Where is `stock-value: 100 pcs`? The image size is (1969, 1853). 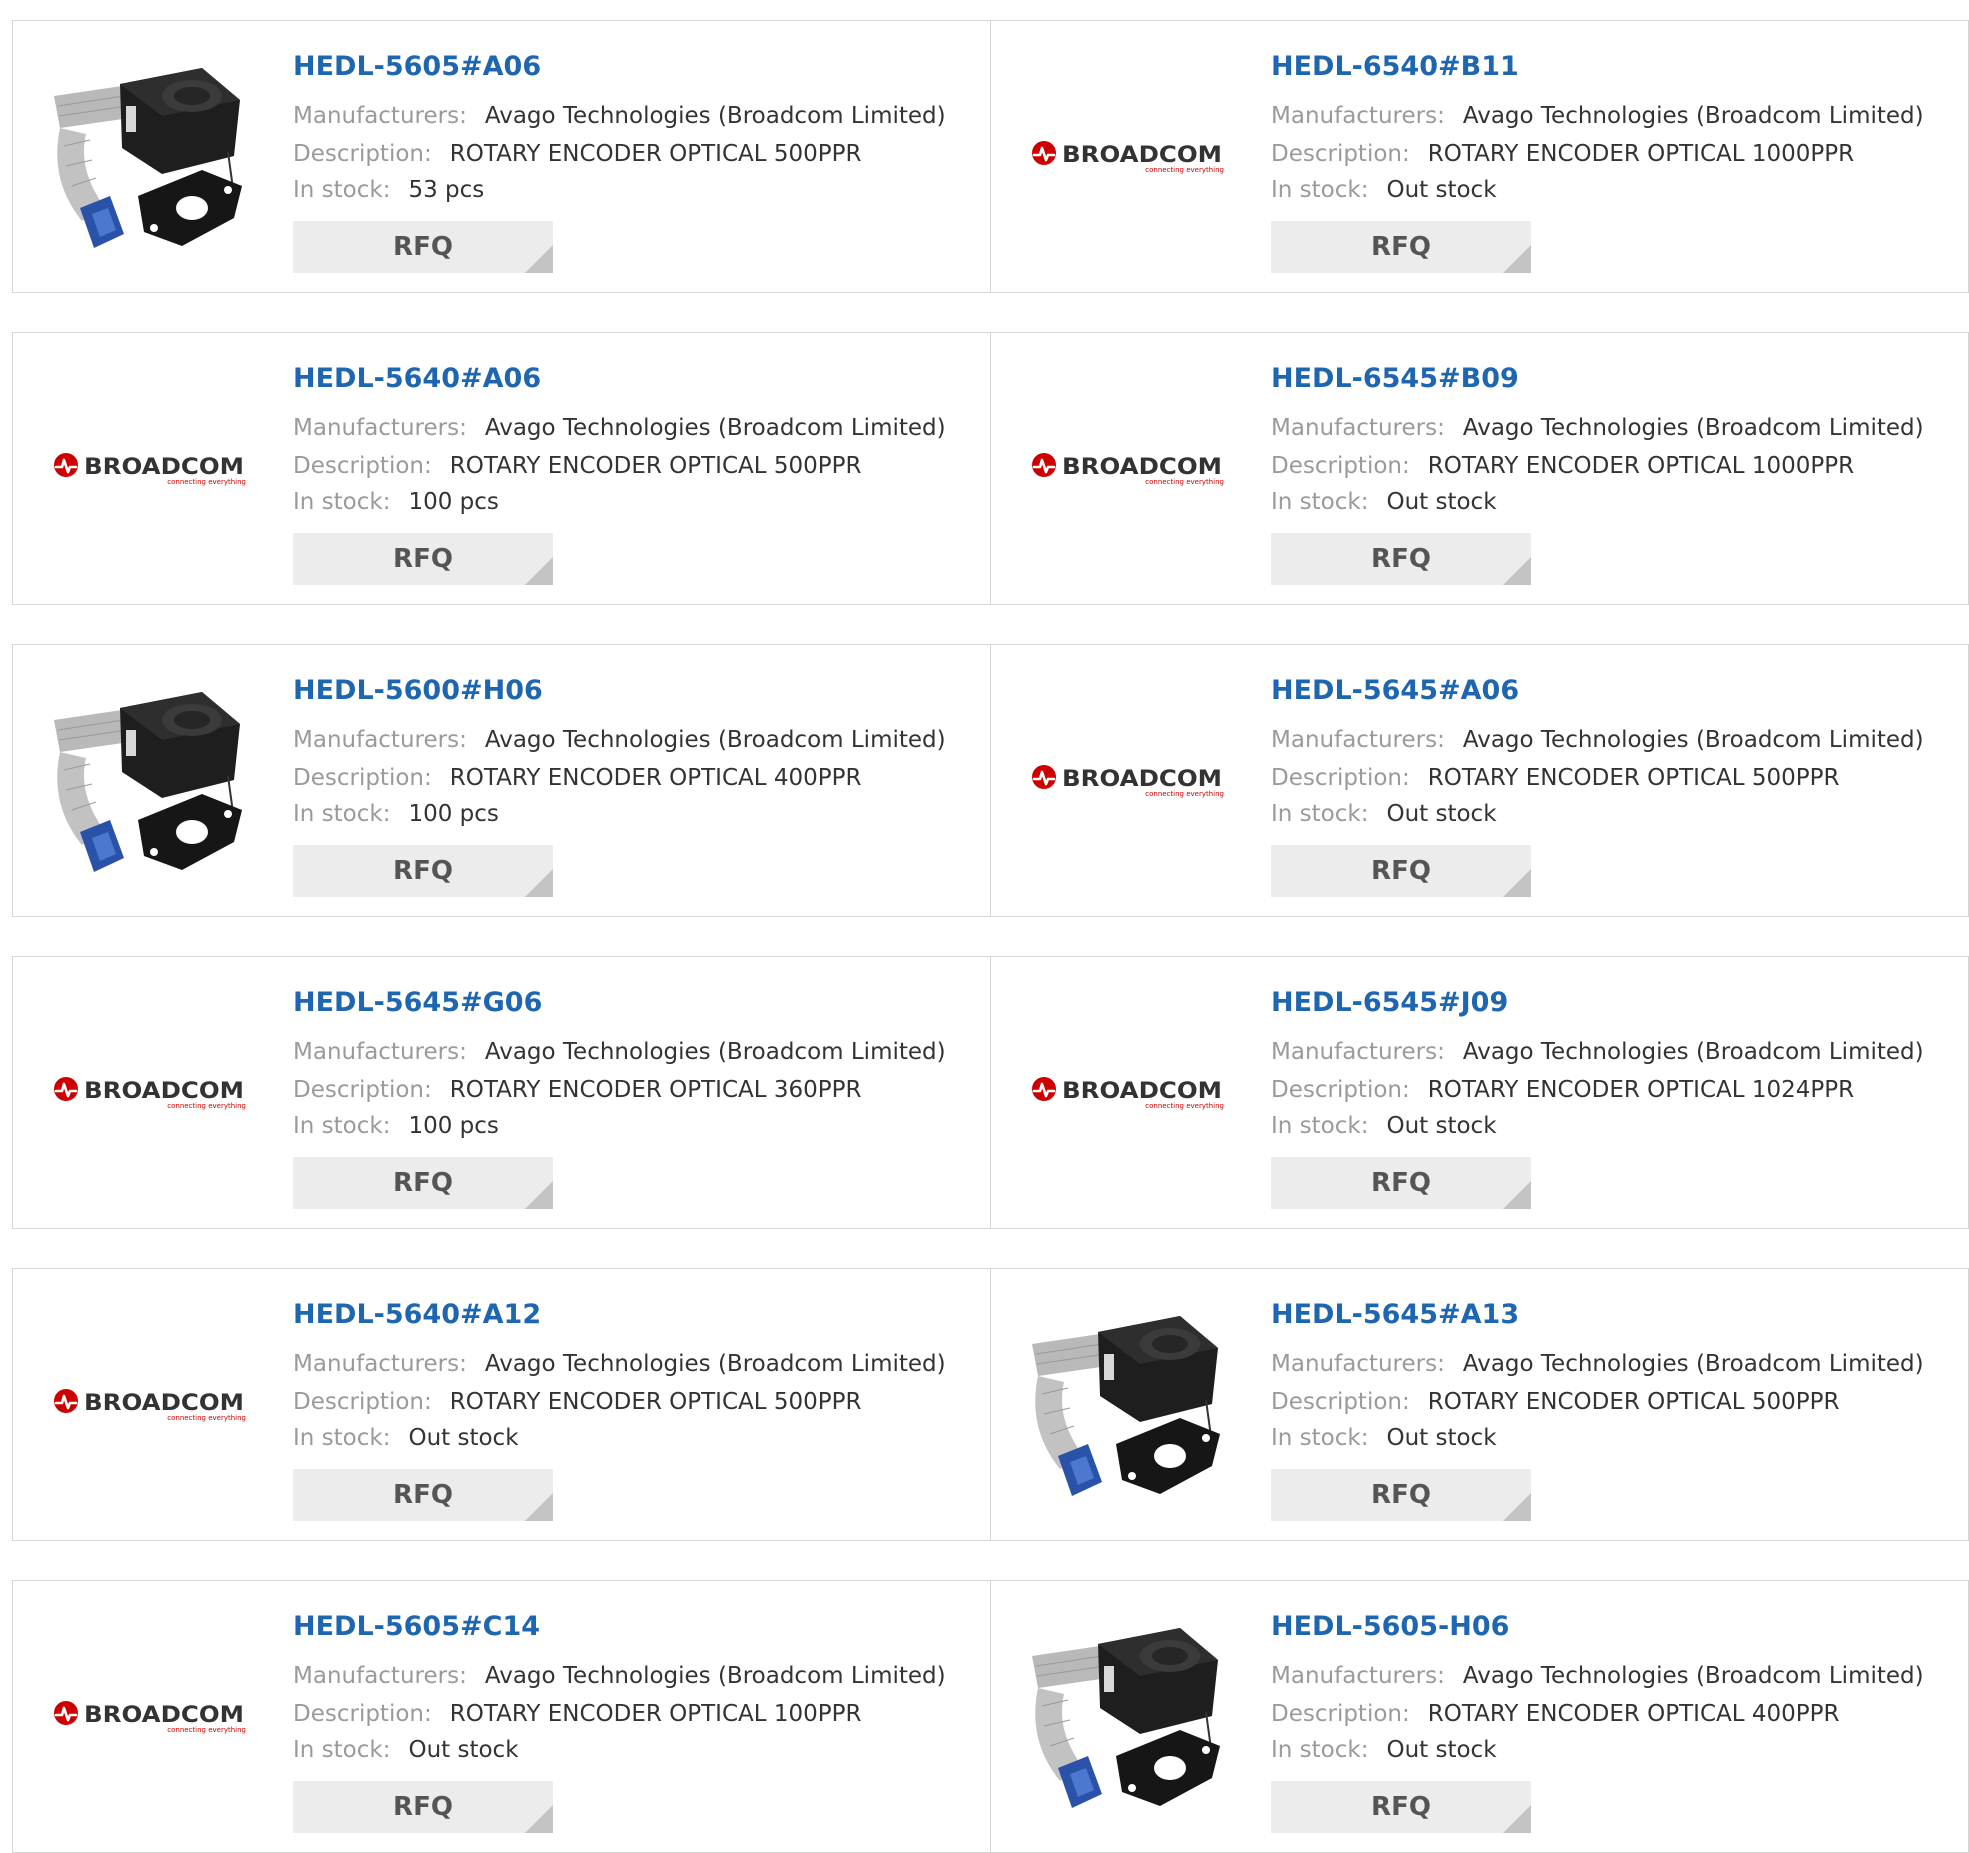 stock-value: 100 pcs is located at coordinates (453, 502).